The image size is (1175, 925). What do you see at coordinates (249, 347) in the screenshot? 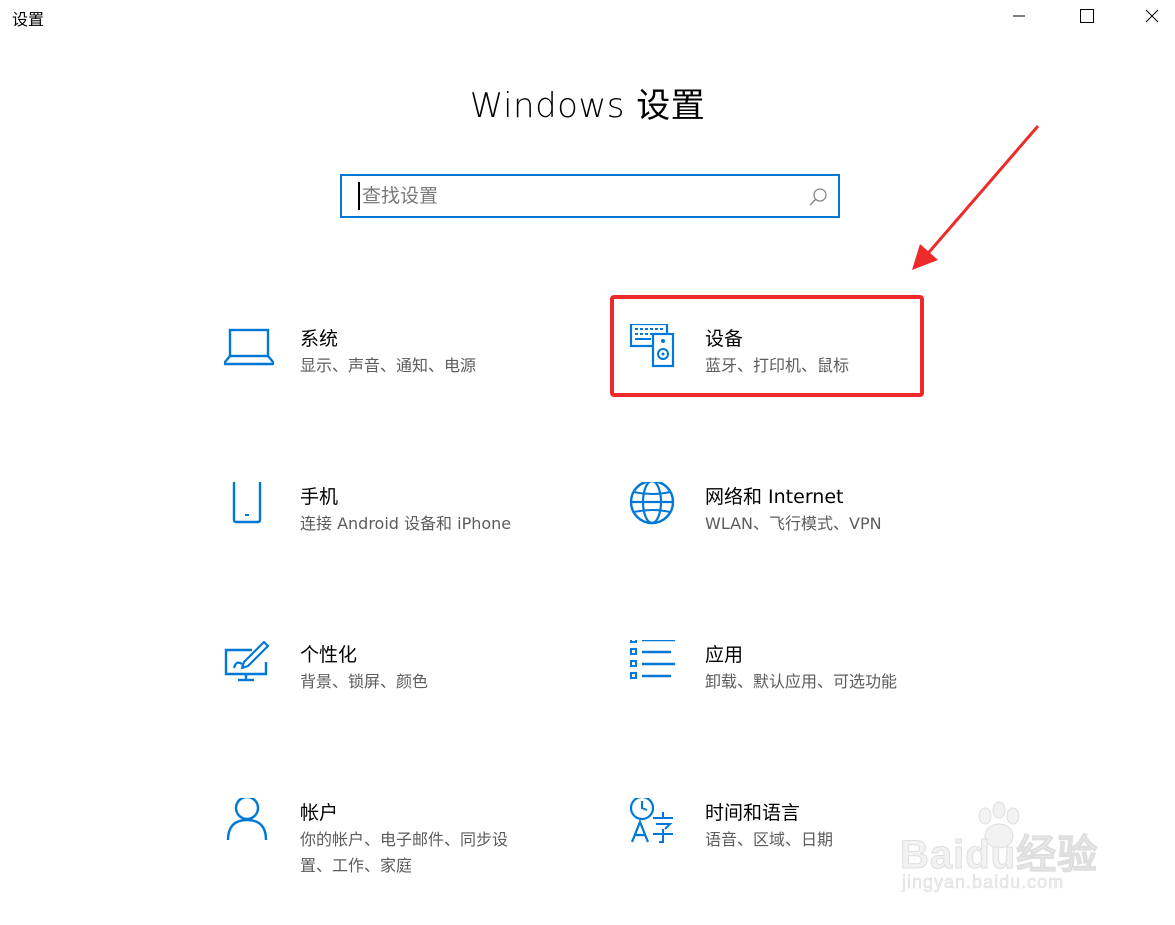
I see `laptop-icon` at bounding box center [249, 347].